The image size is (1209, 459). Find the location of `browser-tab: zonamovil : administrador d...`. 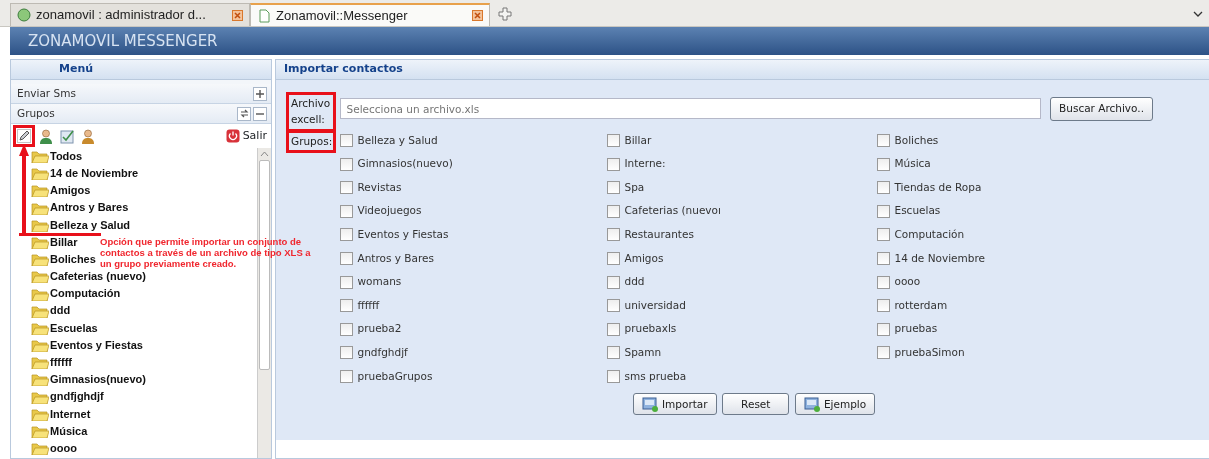

browser-tab: zonamovil : administrador d... is located at coordinates (130, 14).